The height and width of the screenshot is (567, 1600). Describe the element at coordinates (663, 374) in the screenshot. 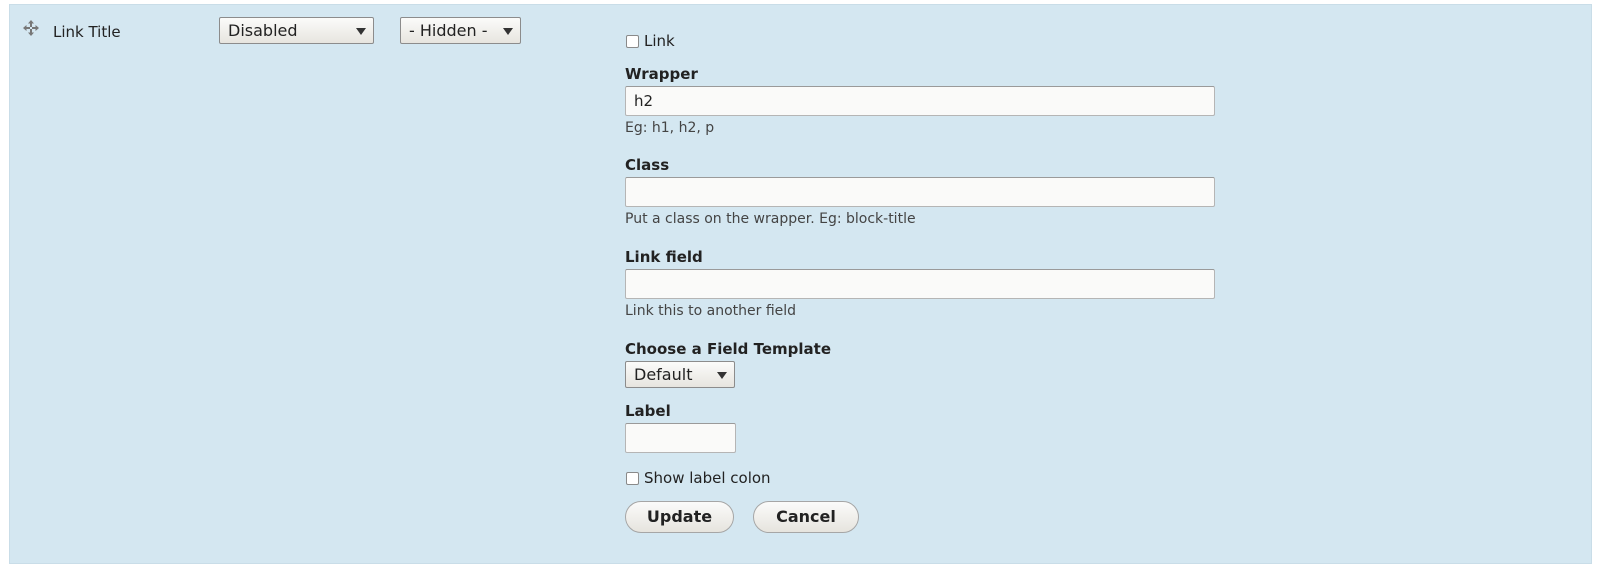

I see `field-template-select-value: Default` at that location.